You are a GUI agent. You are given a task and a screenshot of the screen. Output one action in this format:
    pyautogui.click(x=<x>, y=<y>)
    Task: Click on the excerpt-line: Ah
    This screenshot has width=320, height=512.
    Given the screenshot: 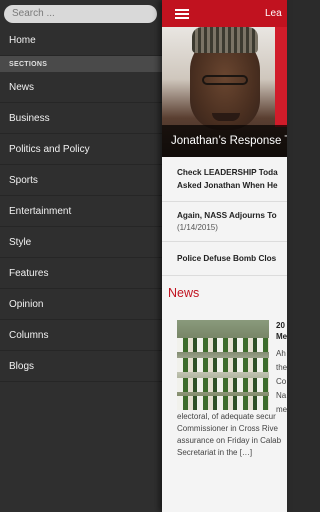 What is the action you would take?
    pyautogui.click(x=281, y=353)
    